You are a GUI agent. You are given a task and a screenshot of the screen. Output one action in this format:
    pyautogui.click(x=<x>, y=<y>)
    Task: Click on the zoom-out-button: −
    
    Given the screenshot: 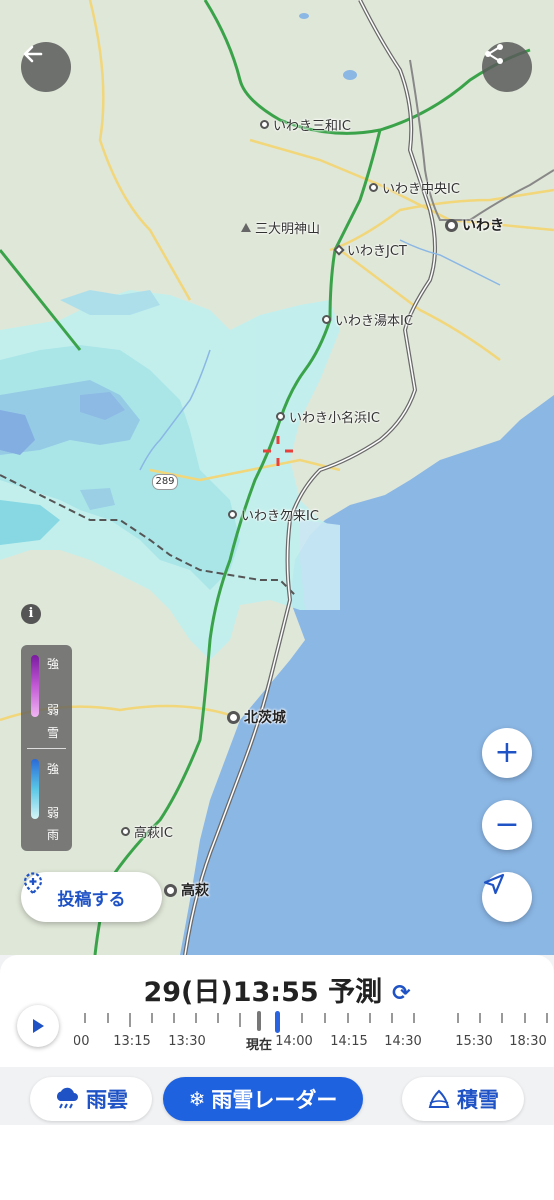 What is the action you would take?
    pyautogui.click(x=507, y=825)
    